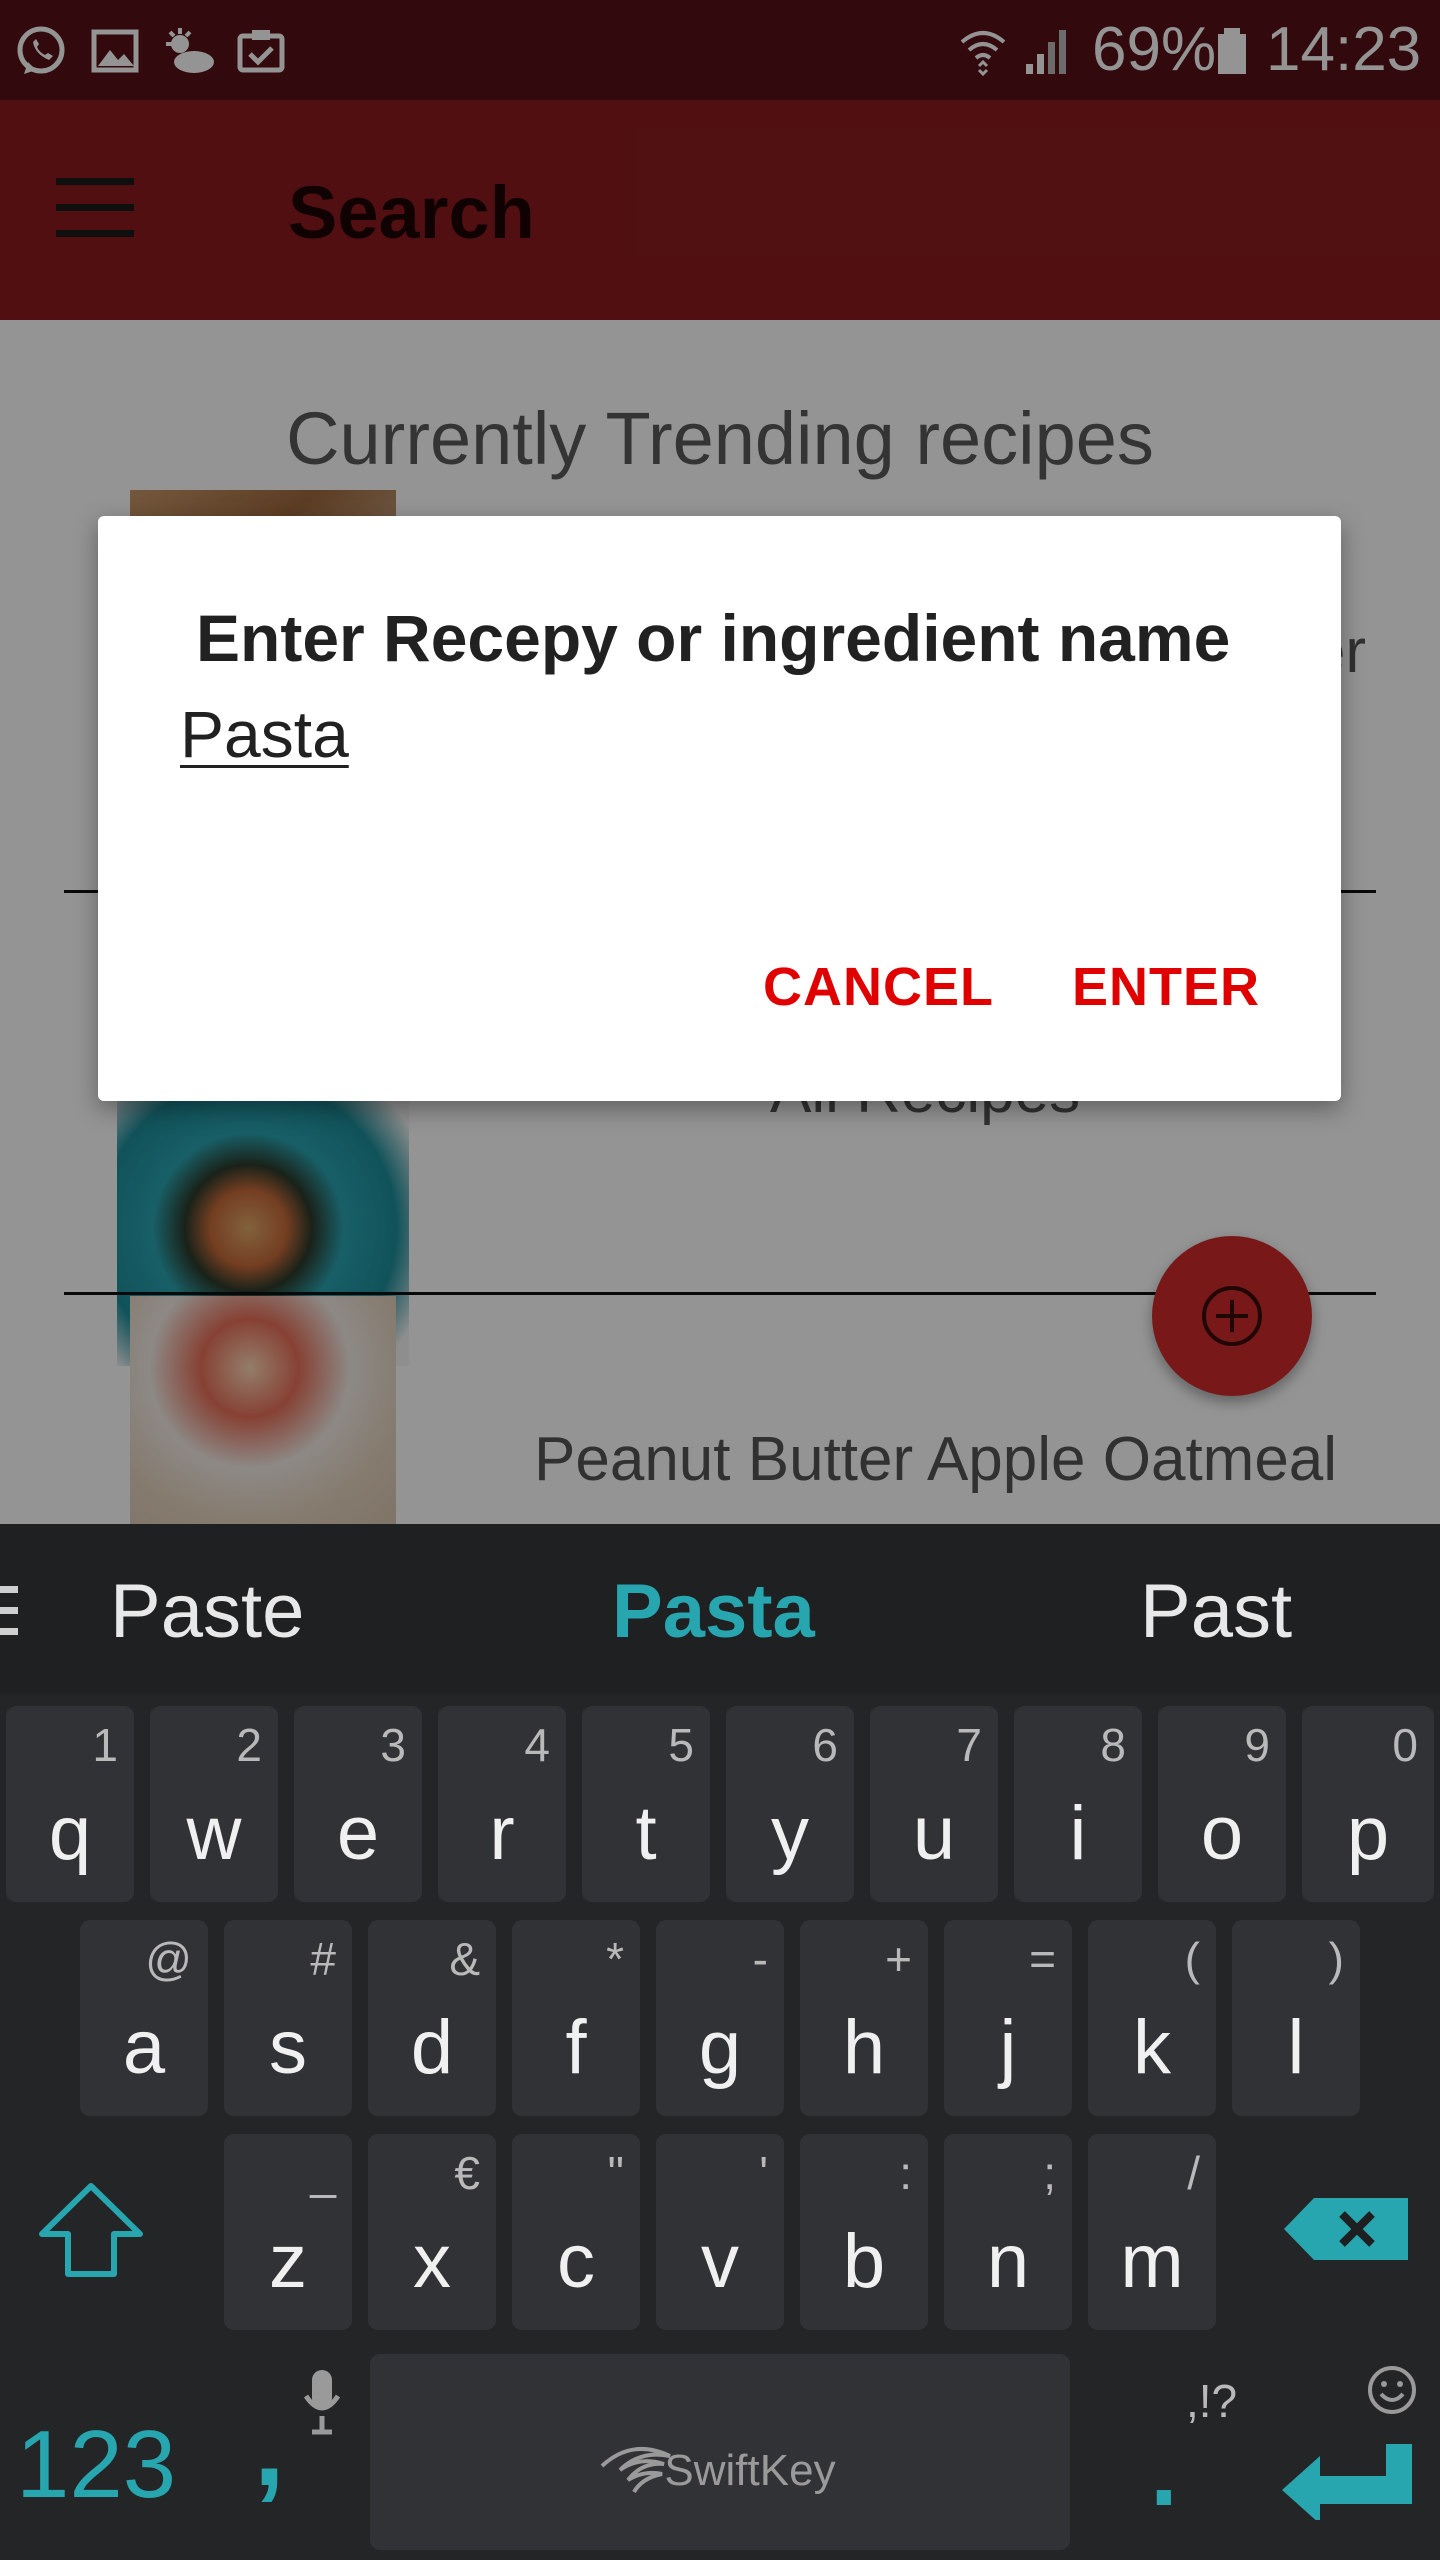  I want to click on key-r: 4r, so click(502, 1804).